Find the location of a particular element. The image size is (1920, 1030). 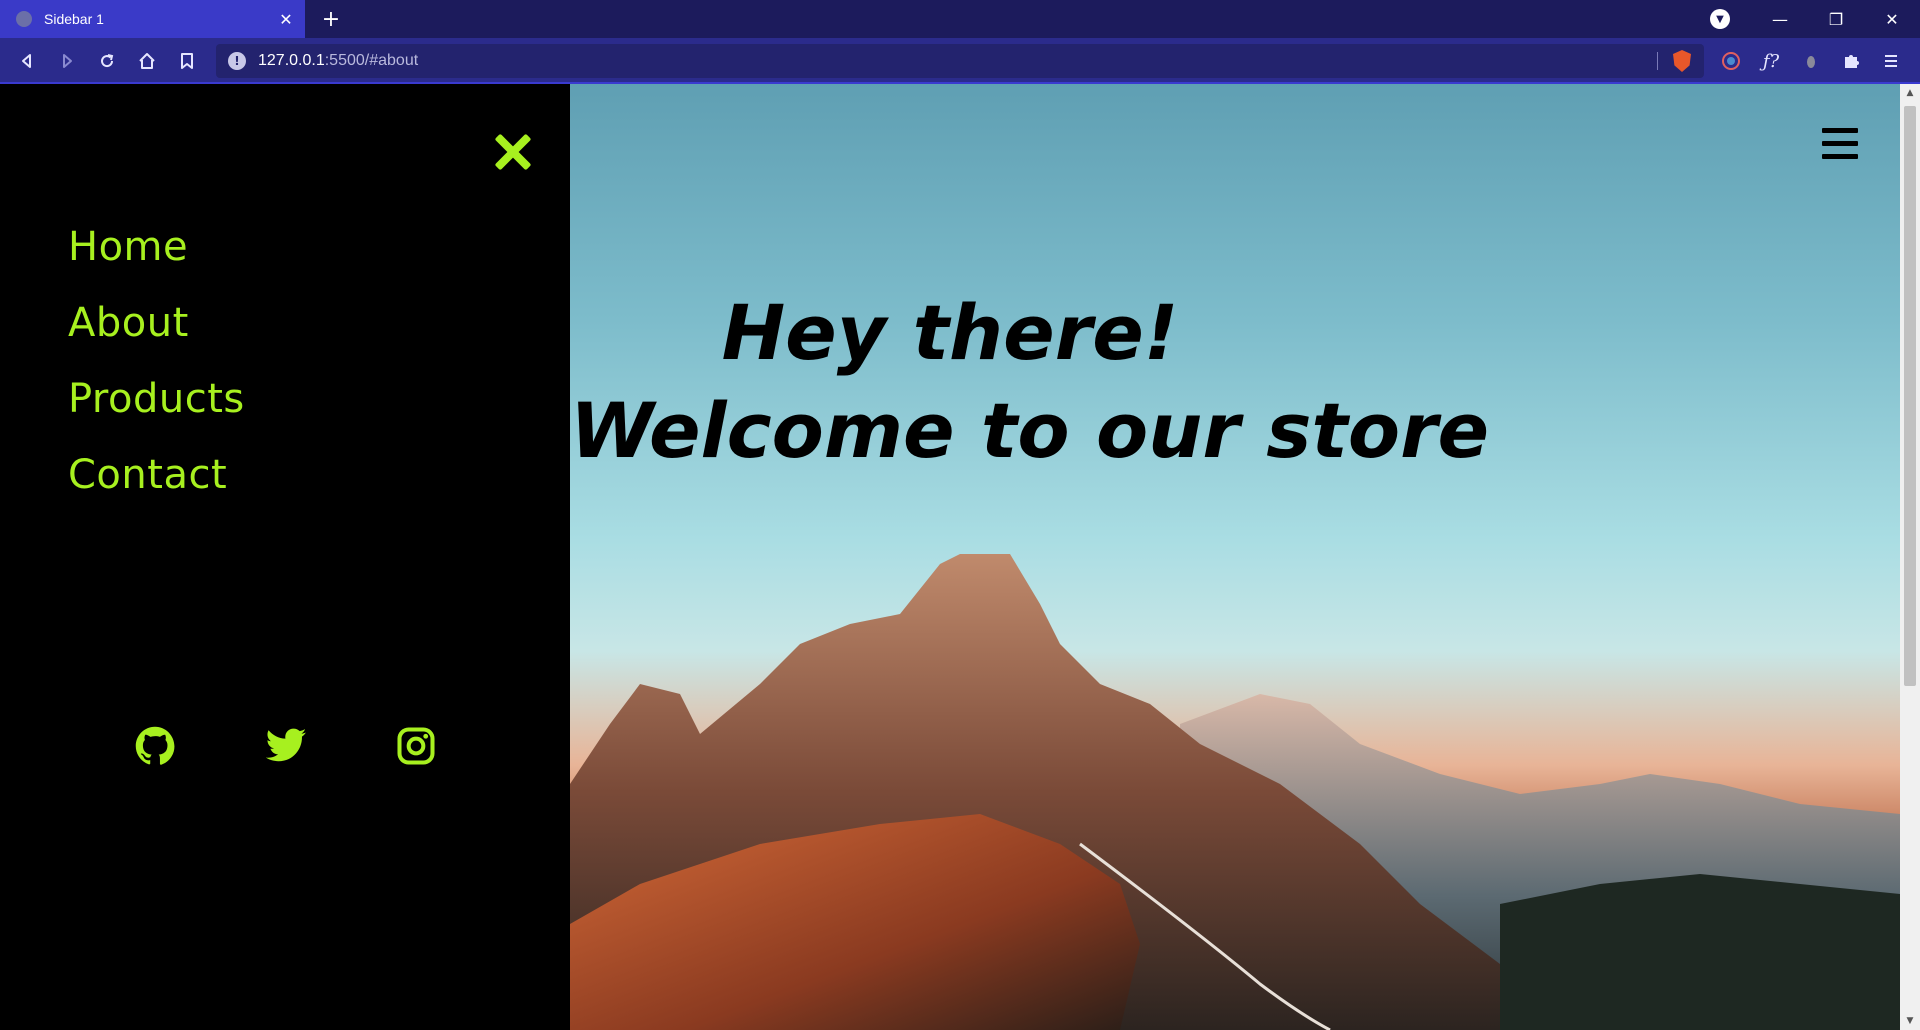

sidebar-nav: Home About Products Contact is located at coordinates (156, 361).